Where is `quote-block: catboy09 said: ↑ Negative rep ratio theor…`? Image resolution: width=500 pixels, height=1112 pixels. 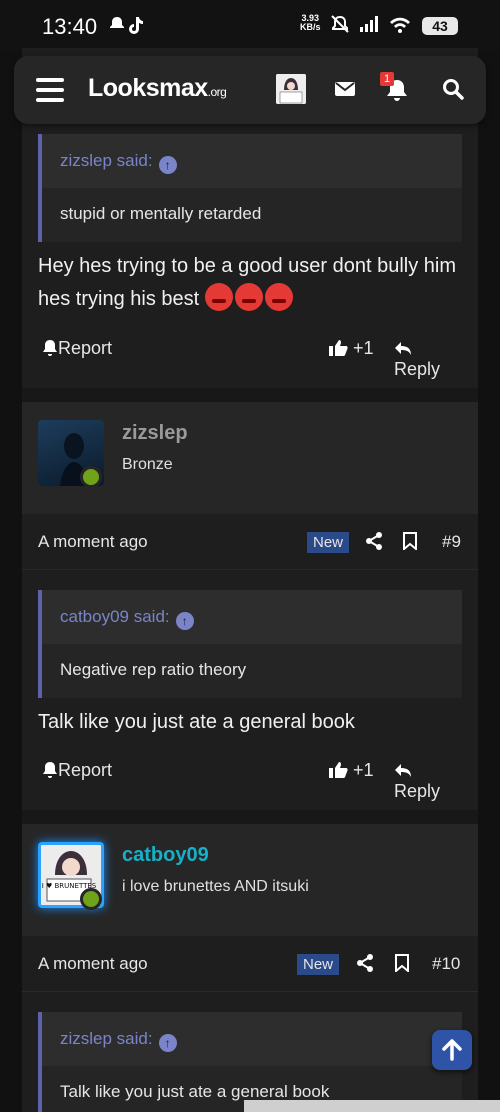 quote-block: catboy09 said: ↑ Negative rep ratio theor… is located at coordinates (250, 644).